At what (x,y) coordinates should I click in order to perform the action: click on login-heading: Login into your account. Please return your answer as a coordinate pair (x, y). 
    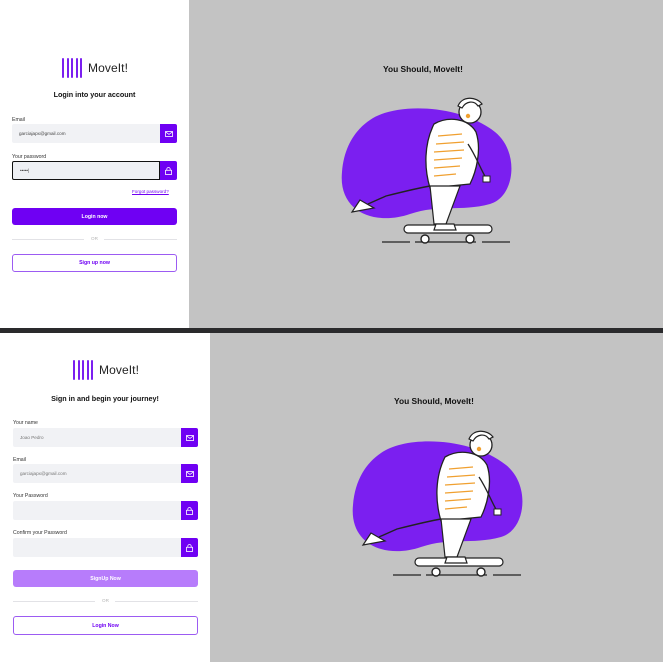
    Looking at the image, I should click on (94, 94).